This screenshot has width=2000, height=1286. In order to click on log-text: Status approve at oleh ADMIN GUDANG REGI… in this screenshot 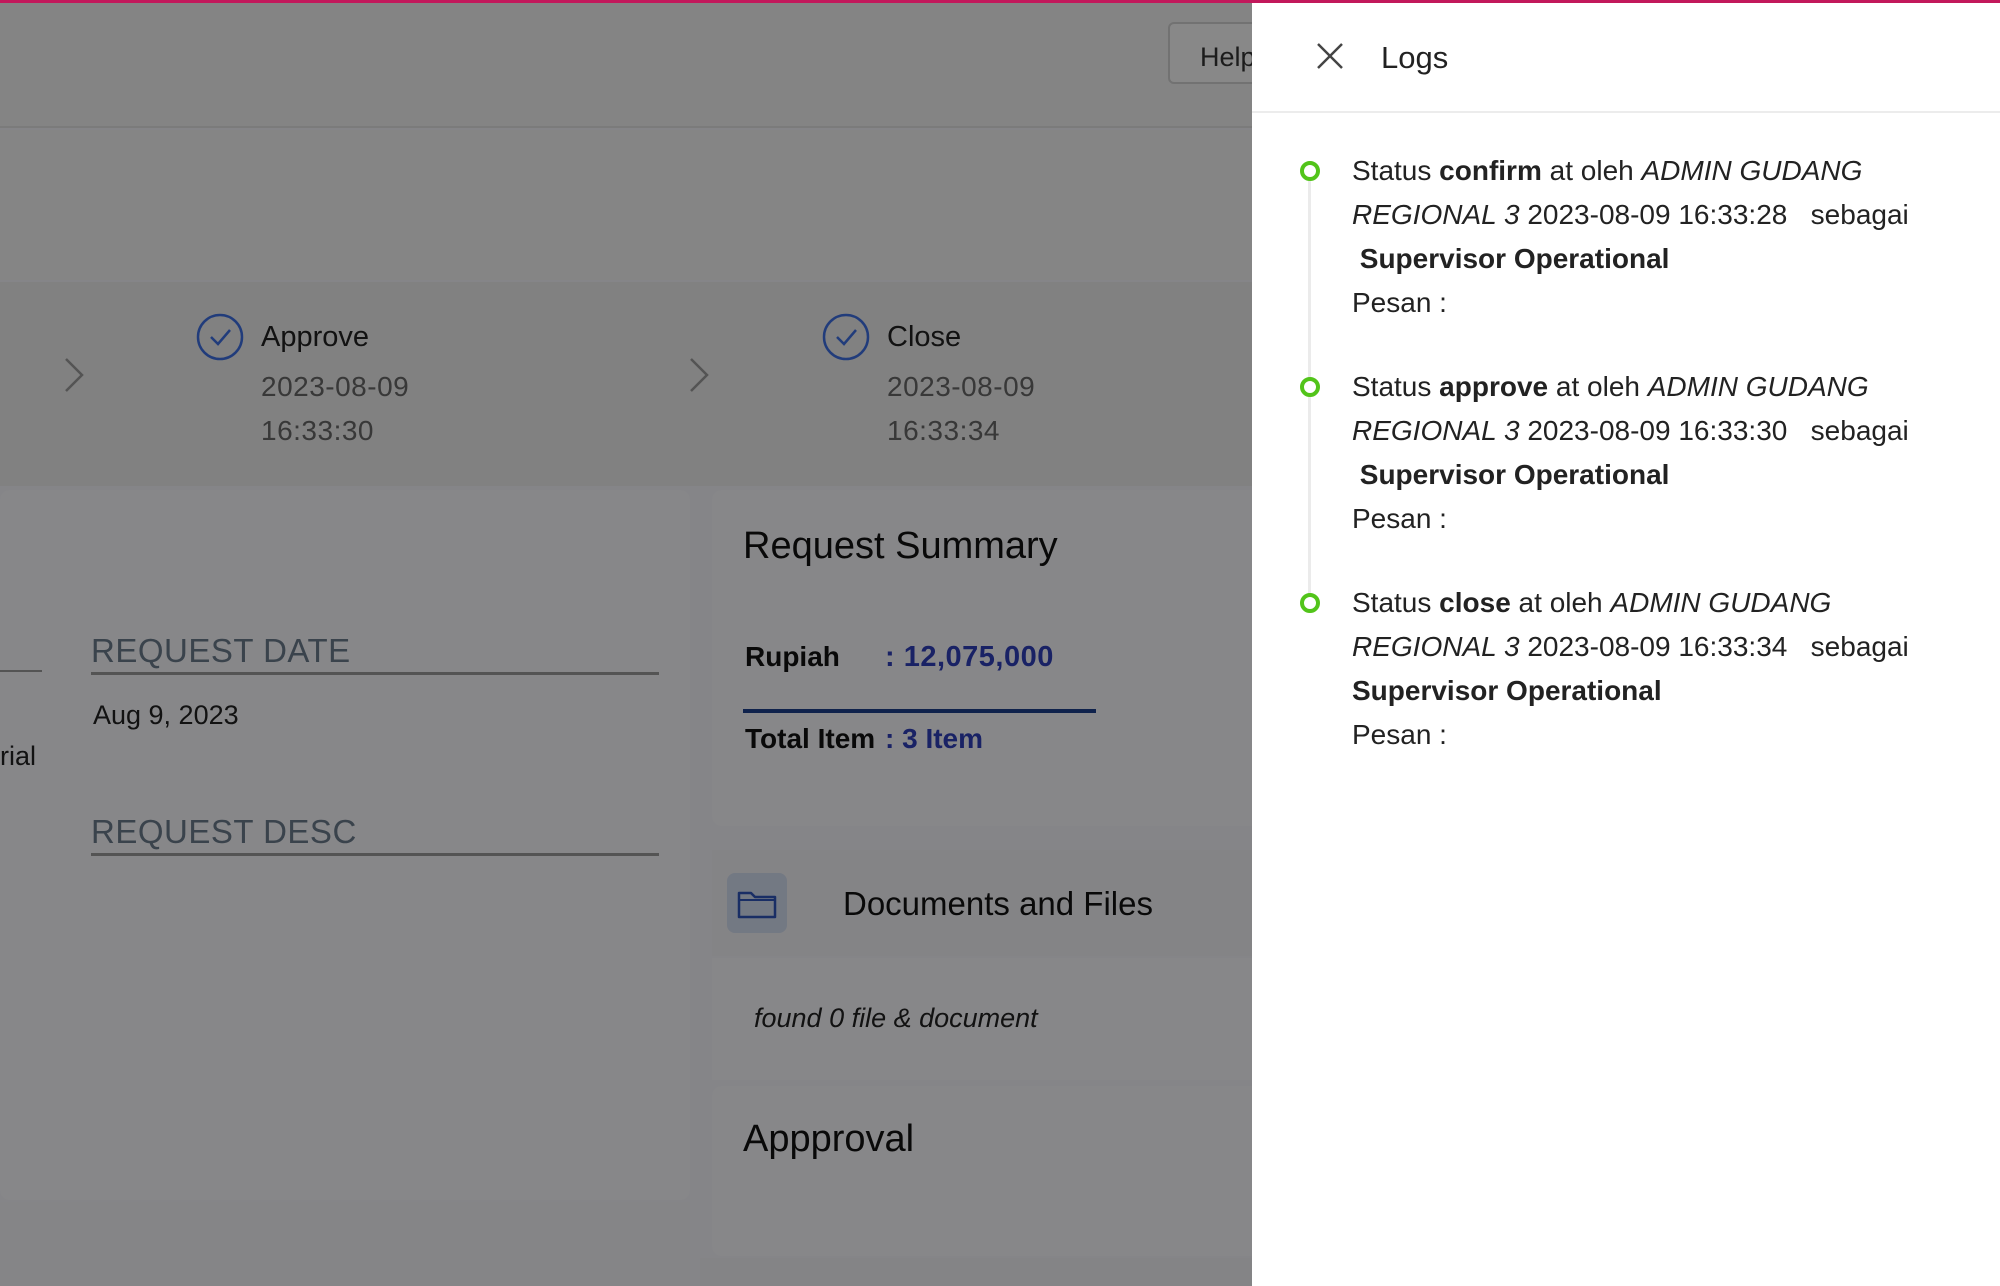, I will do `click(1657, 453)`.